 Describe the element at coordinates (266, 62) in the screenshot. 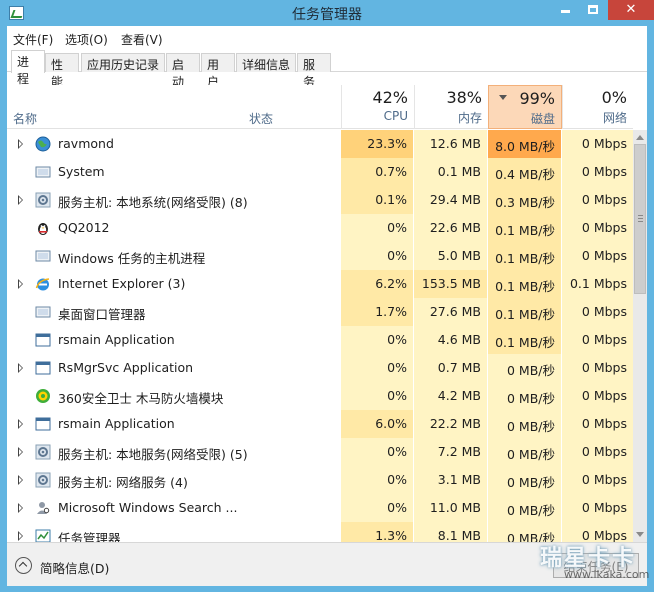

I see `tab-details: 详细信息` at that location.